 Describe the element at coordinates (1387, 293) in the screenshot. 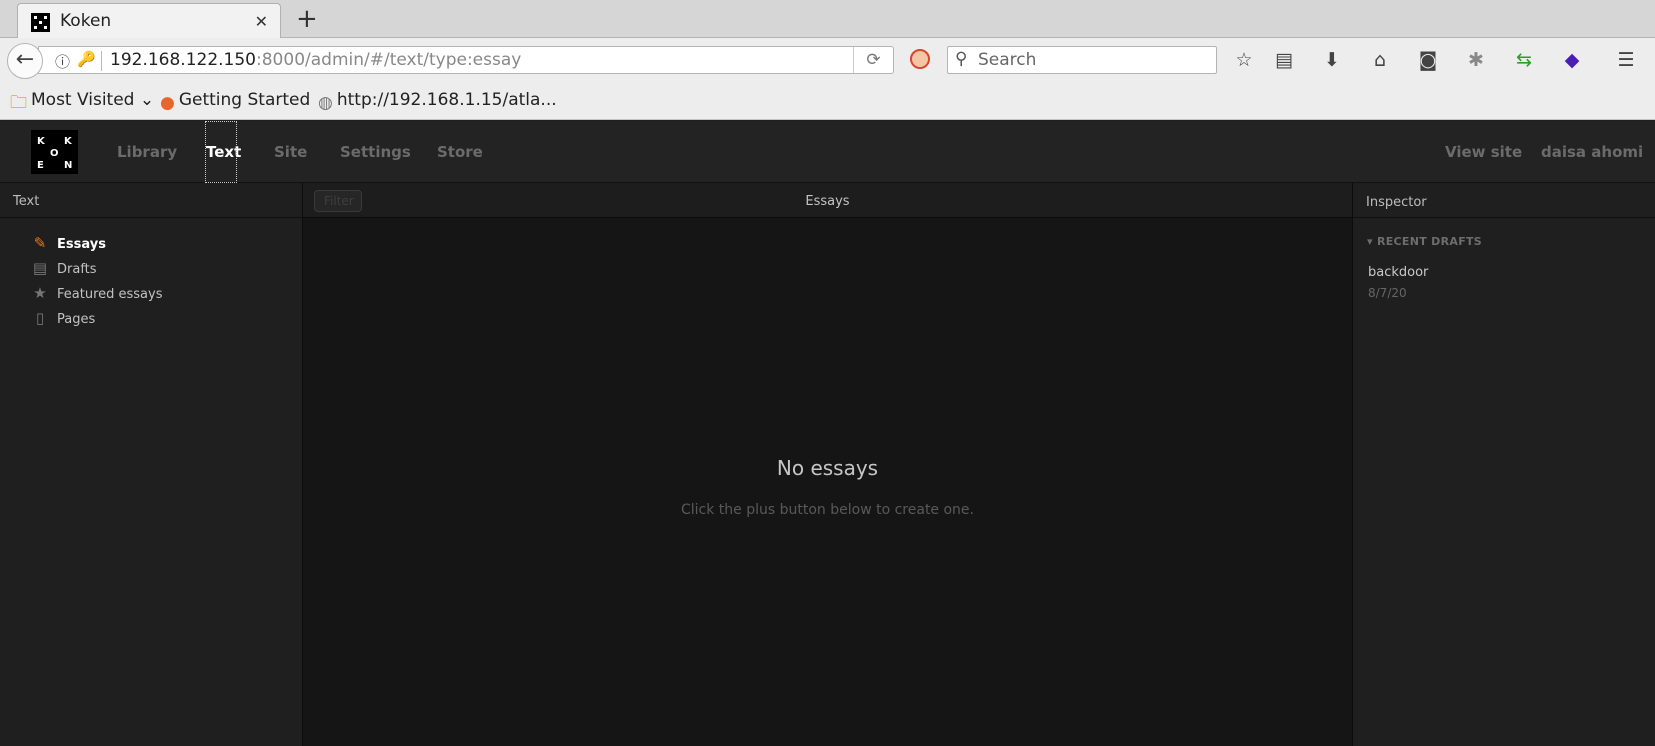

I see `draft-date: 8/7/20` at that location.